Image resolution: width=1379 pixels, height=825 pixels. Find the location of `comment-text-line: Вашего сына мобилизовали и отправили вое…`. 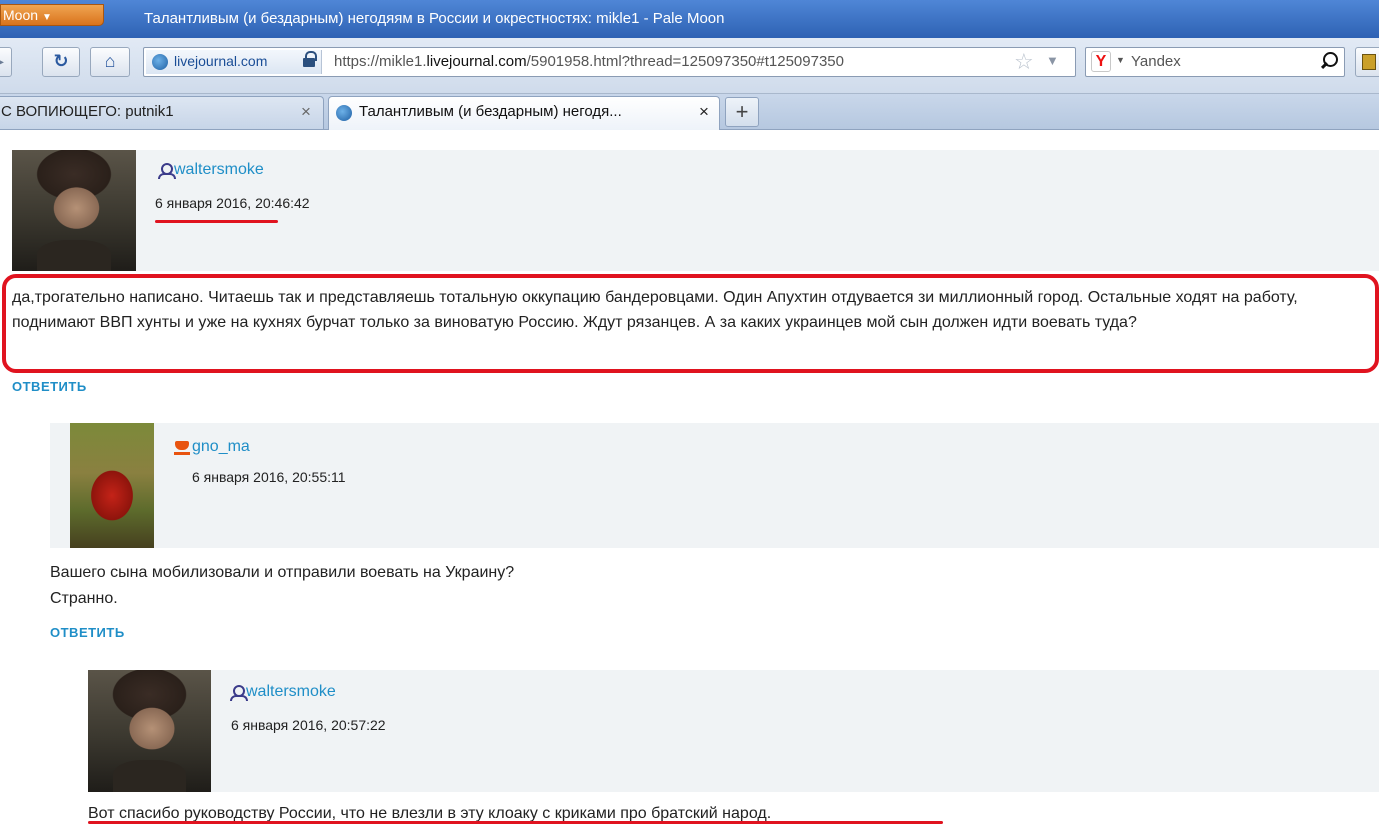

comment-text-line: Вашего сына мобилизовали и отправили вое… is located at coordinates (282, 572).